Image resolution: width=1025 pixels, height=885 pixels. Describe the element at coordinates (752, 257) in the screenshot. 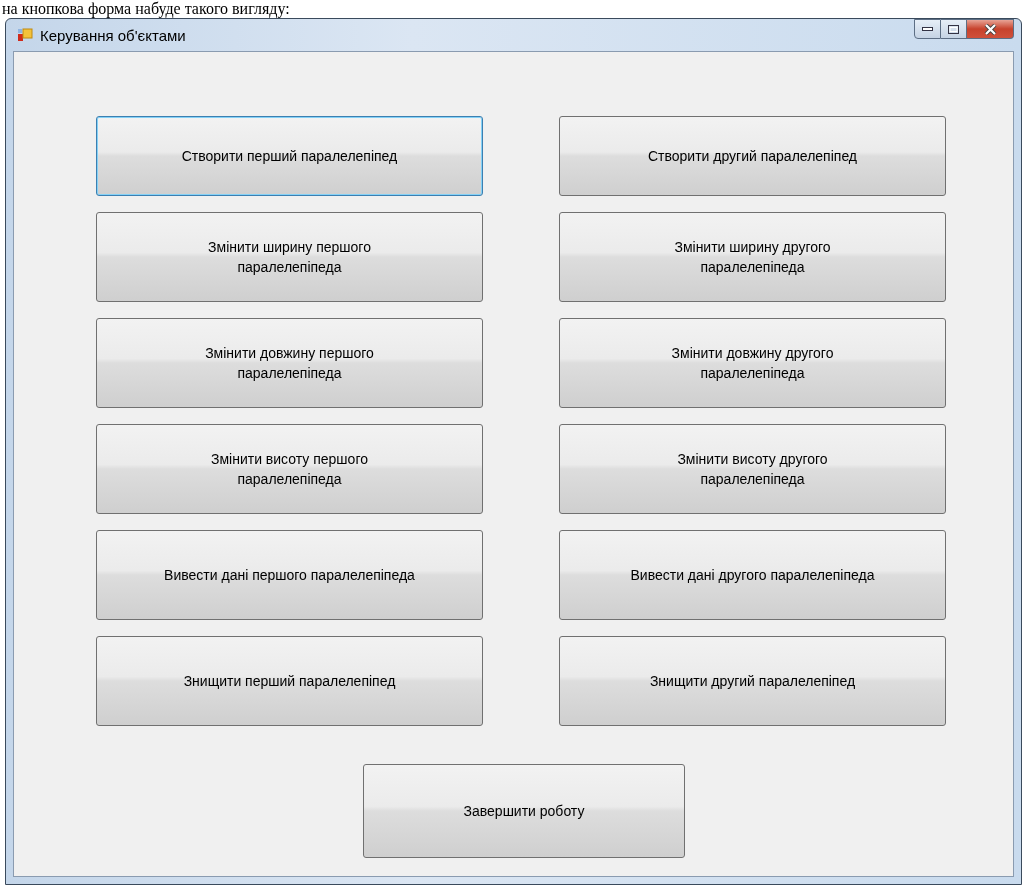

I see `form-button: Змінити ширину другого паралелепіпеда` at that location.